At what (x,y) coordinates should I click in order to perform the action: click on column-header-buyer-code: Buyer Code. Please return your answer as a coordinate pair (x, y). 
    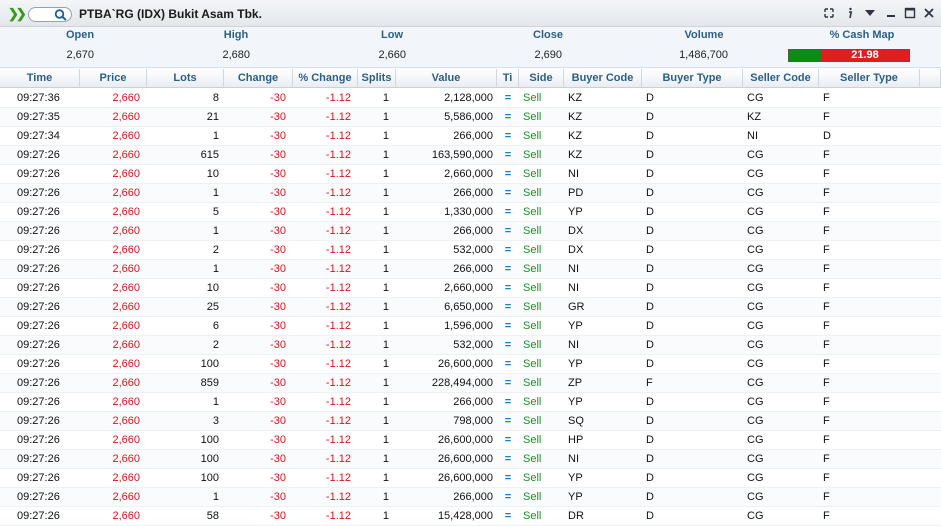
    Looking at the image, I should click on (603, 78).